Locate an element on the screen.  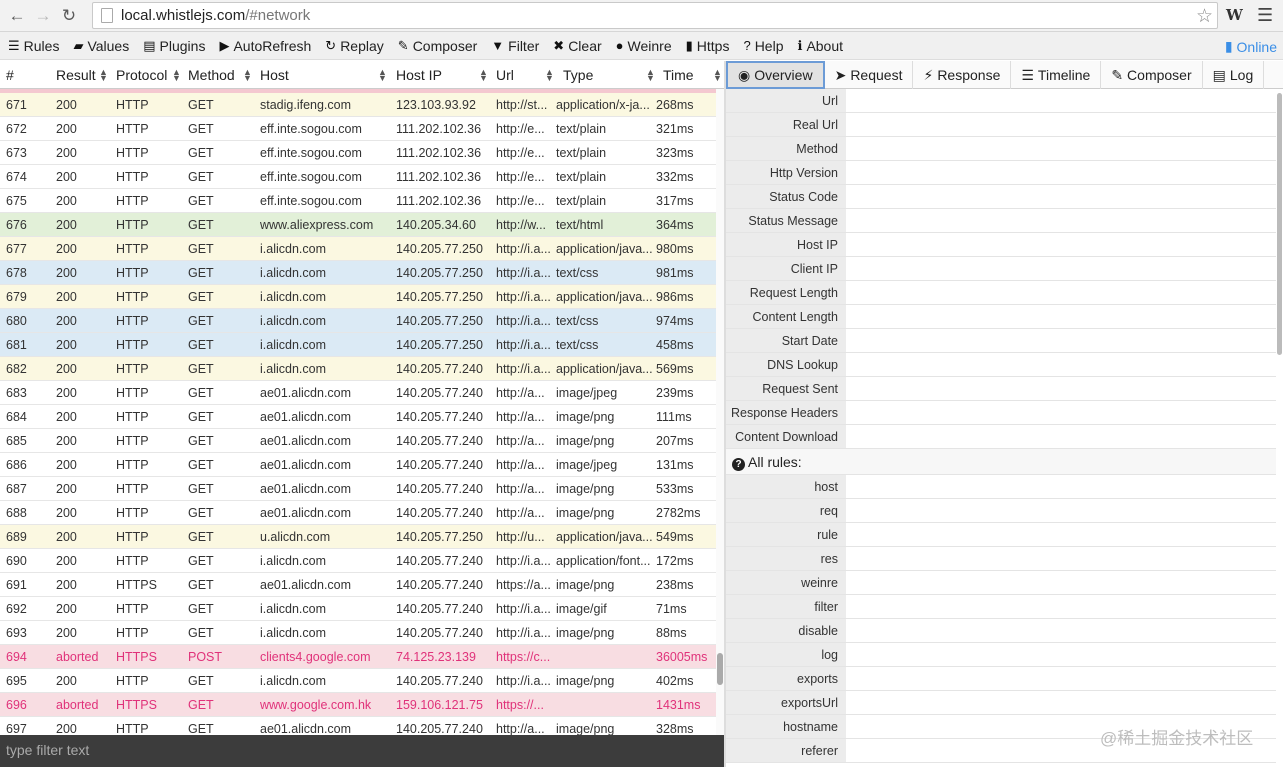
col-header-type: Type is located at coordinates (578, 75).